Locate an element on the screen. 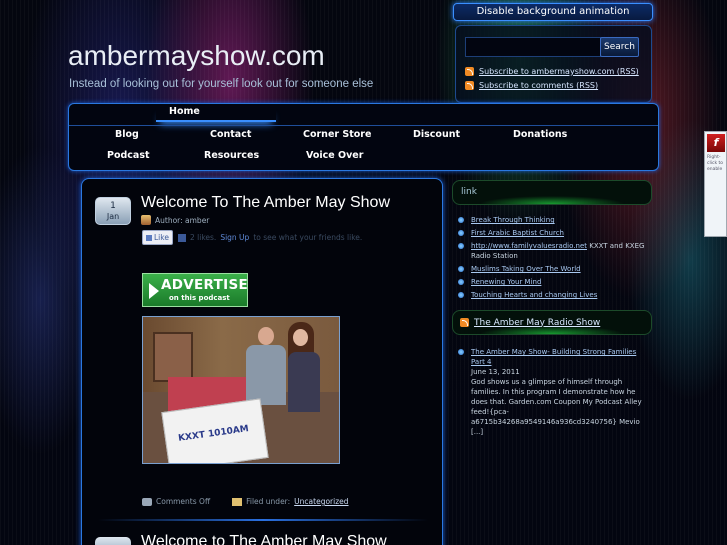 This screenshot has height=545, width=727. like-label: Like is located at coordinates (161, 237).